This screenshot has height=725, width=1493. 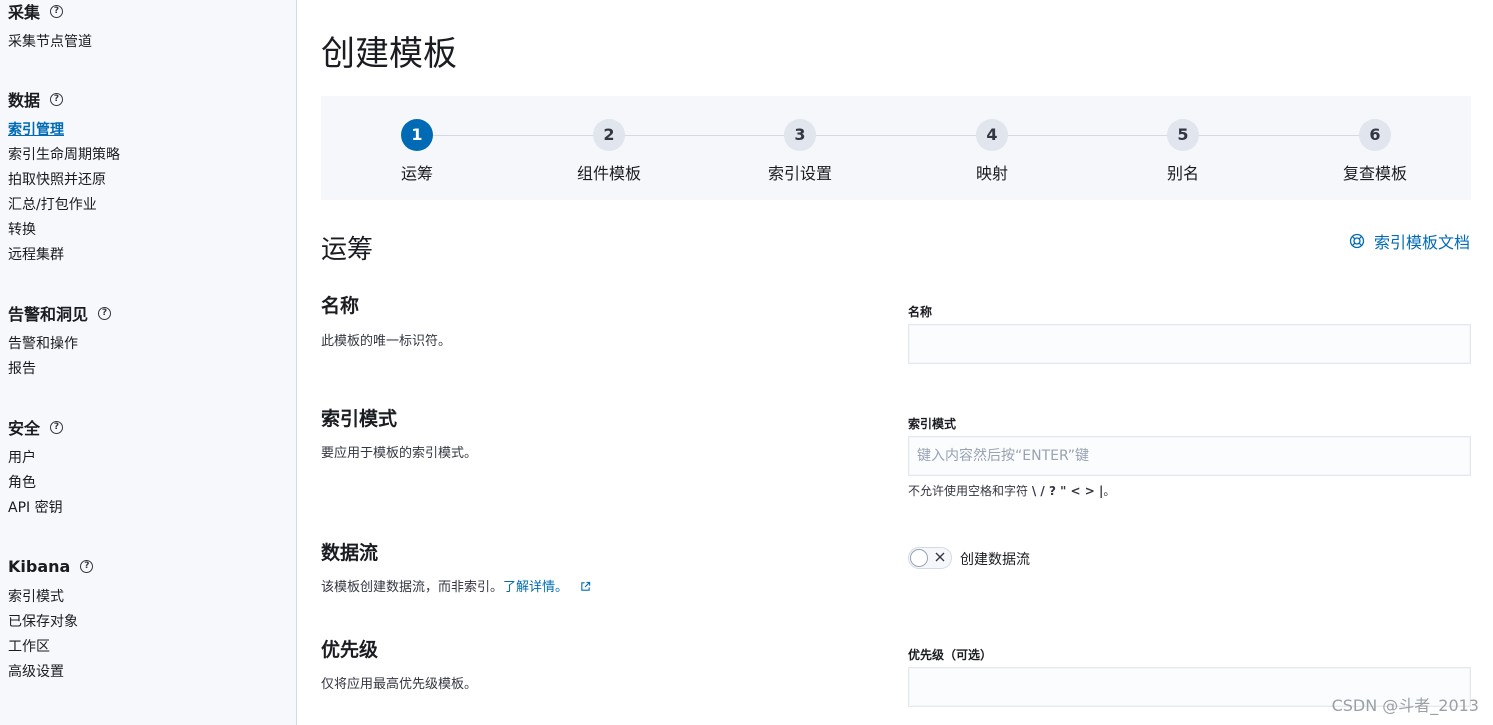 What do you see at coordinates (1405, 705) in the screenshot?
I see `watermark: CSDN @斗者_2013` at bounding box center [1405, 705].